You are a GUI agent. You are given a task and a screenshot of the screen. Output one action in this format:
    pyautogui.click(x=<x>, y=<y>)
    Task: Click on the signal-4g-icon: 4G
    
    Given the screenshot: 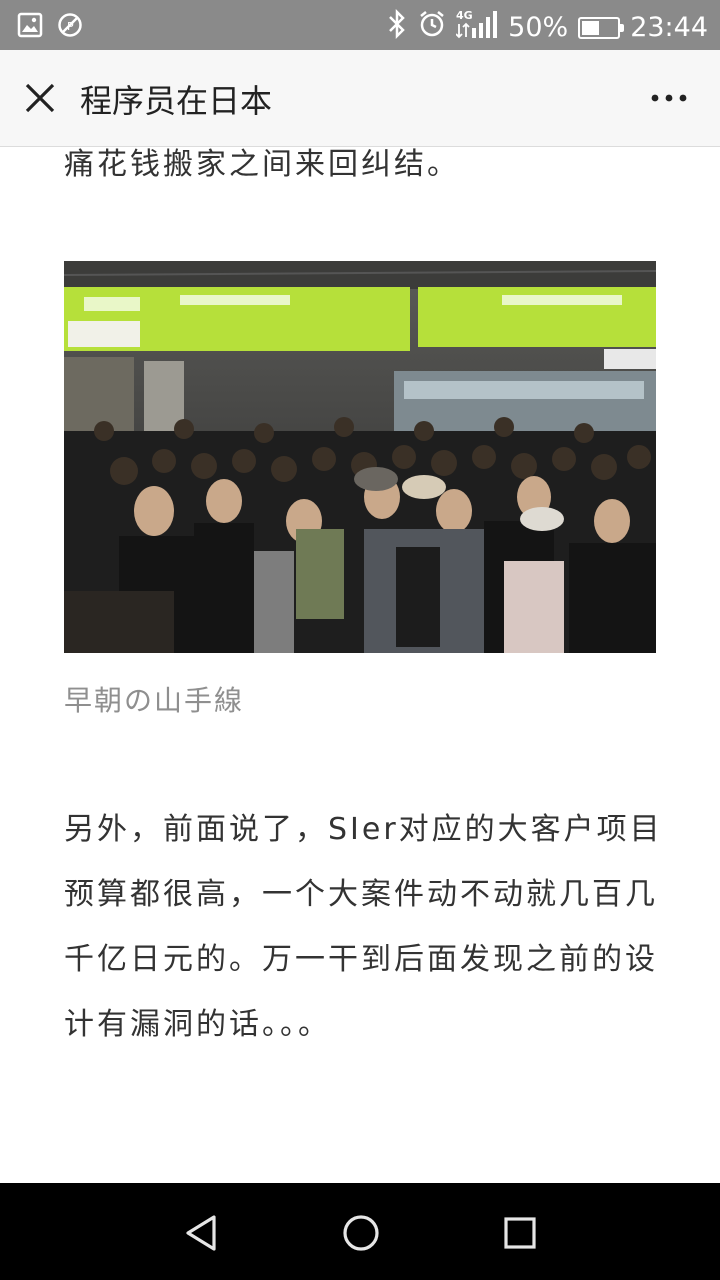 What is the action you would take?
    pyautogui.click(x=476, y=27)
    